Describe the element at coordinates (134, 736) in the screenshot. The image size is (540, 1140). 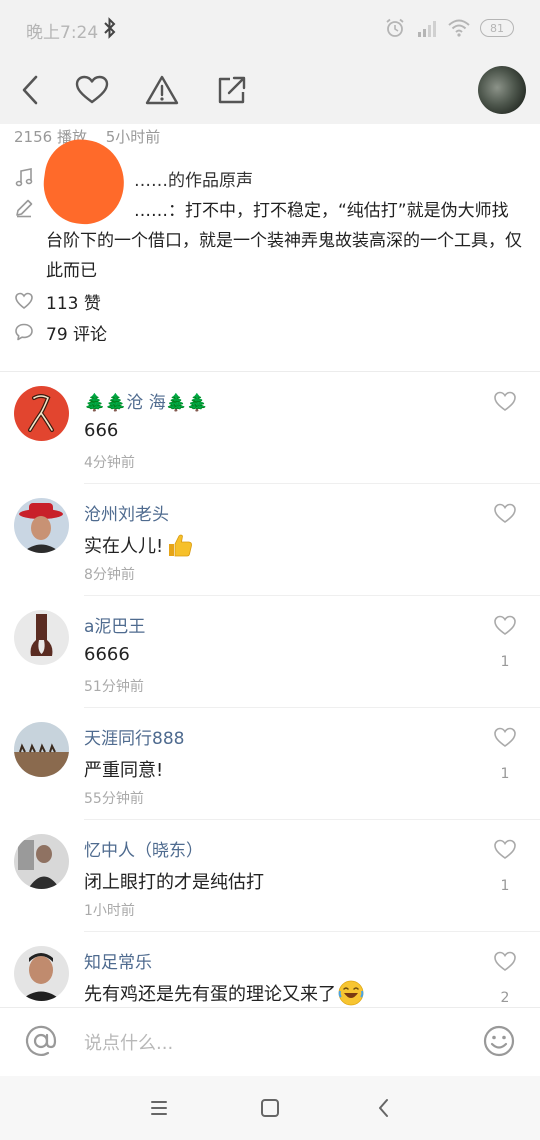
I see `commenter-name: 天涯同行888` at that location.